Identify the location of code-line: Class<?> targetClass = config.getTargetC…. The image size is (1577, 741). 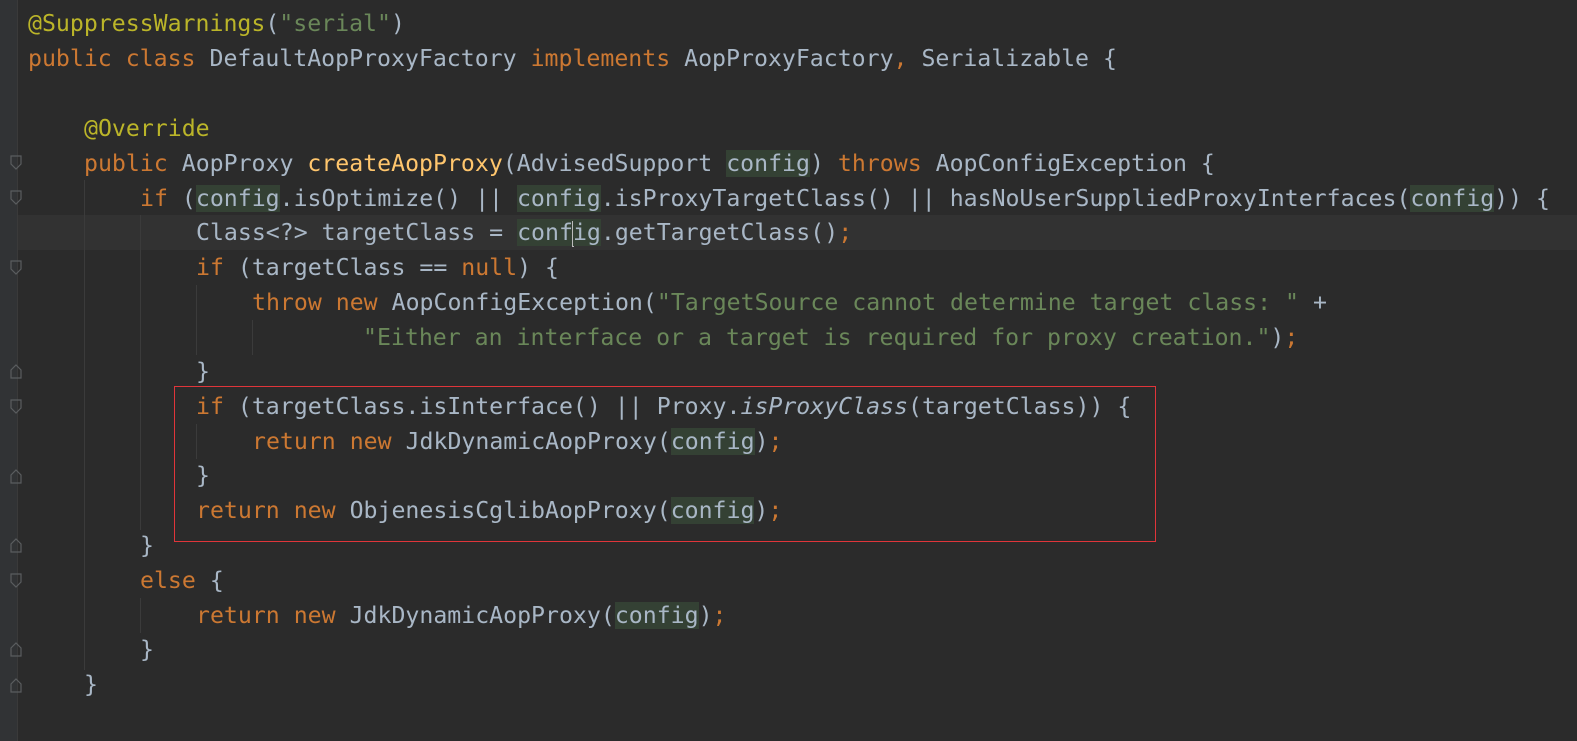
(524, 232).